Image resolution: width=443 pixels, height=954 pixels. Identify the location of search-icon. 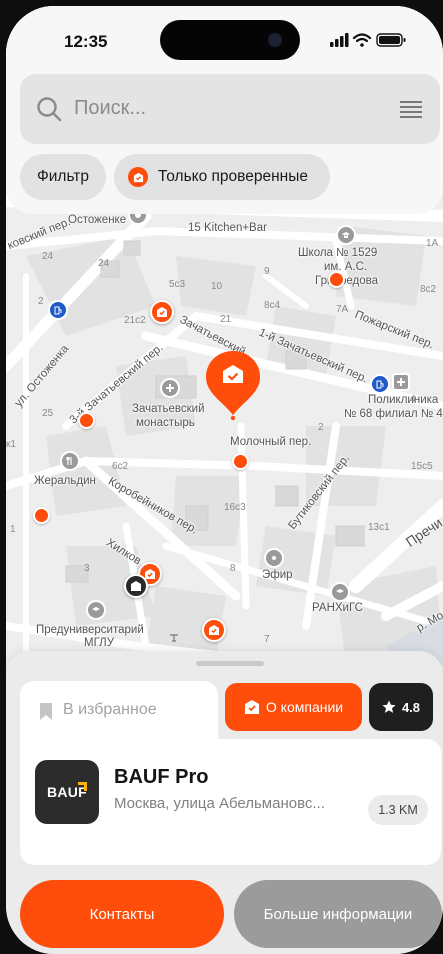
(49, 109).